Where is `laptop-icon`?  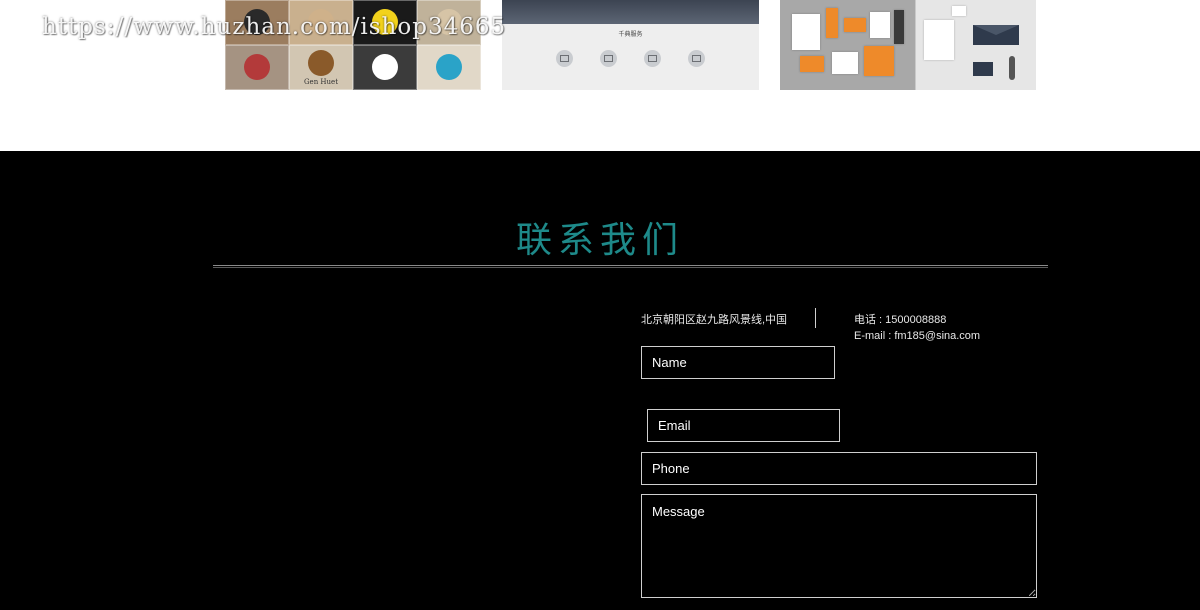 laptop-icon is located at coordinates (608, 58).